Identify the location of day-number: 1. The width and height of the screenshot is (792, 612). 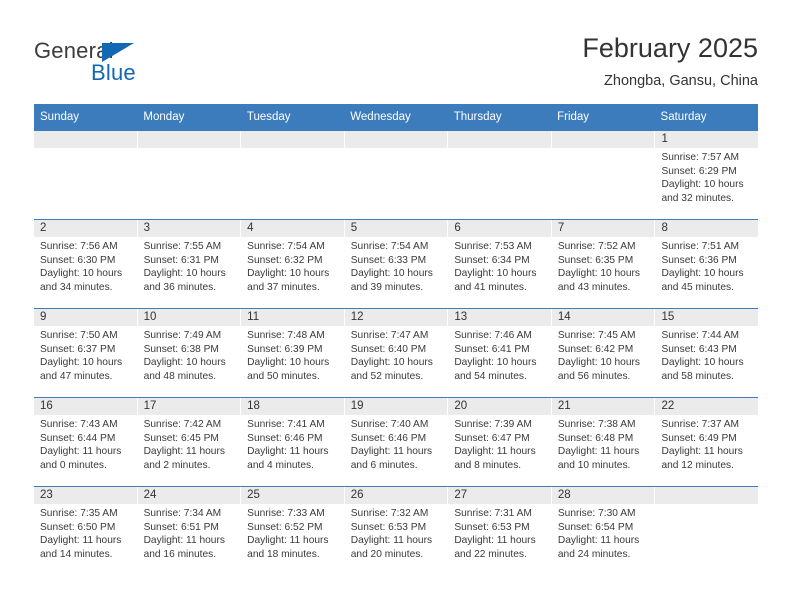
(707, 139).